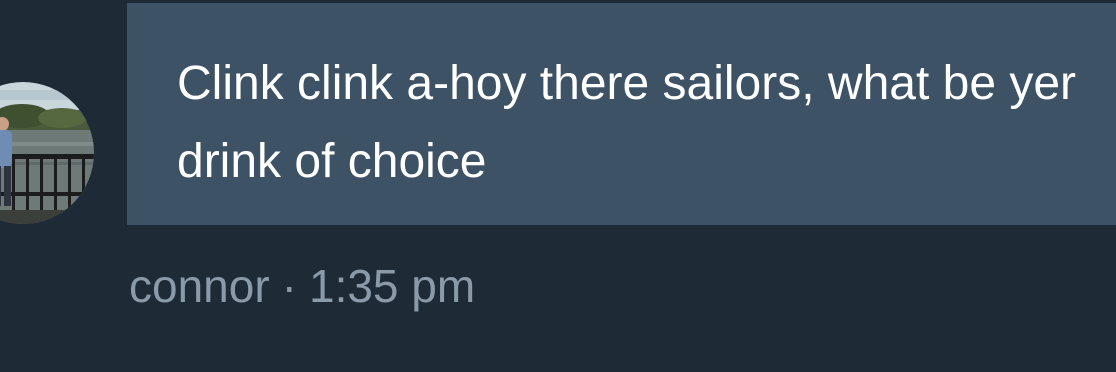  I want to click on user-photo-icon, so click(47, 153).